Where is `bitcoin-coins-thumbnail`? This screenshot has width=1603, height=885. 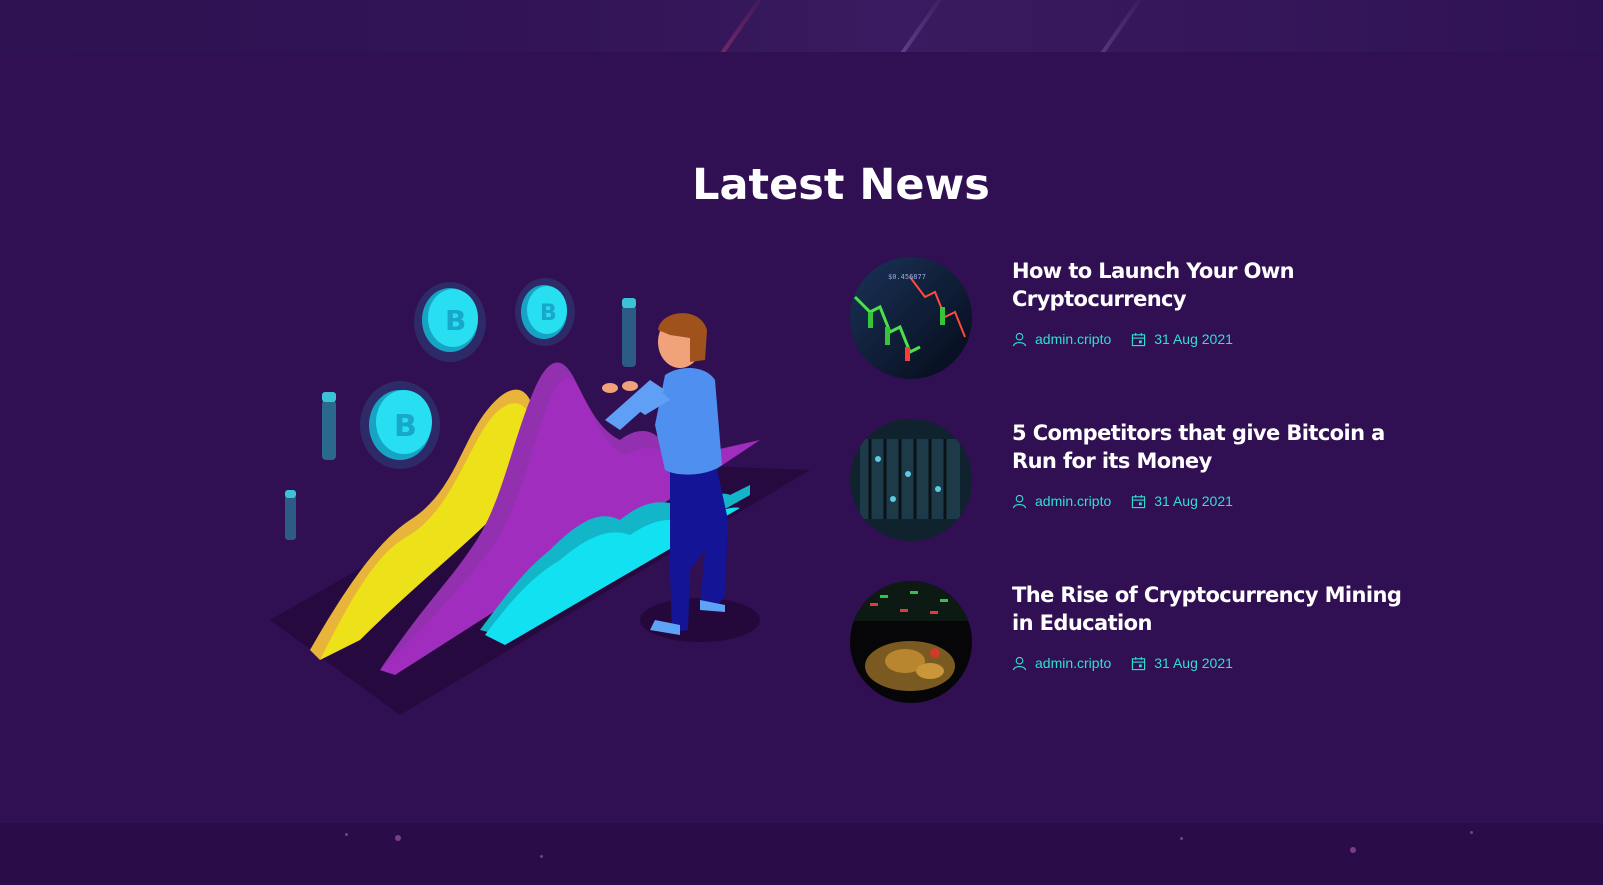 bitcoin-coins-thumbnail is located at coordinates (911, 642).